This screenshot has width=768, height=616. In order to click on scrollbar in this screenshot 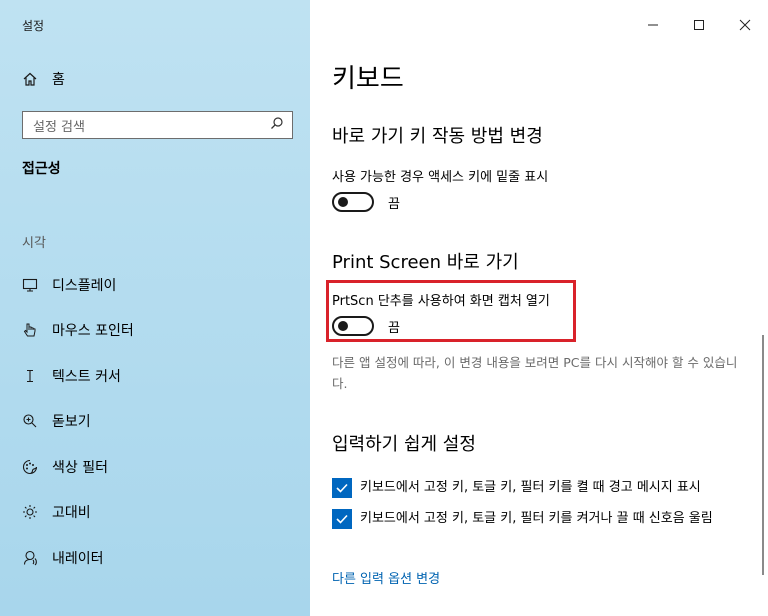, I will do `click(763, 455)`.